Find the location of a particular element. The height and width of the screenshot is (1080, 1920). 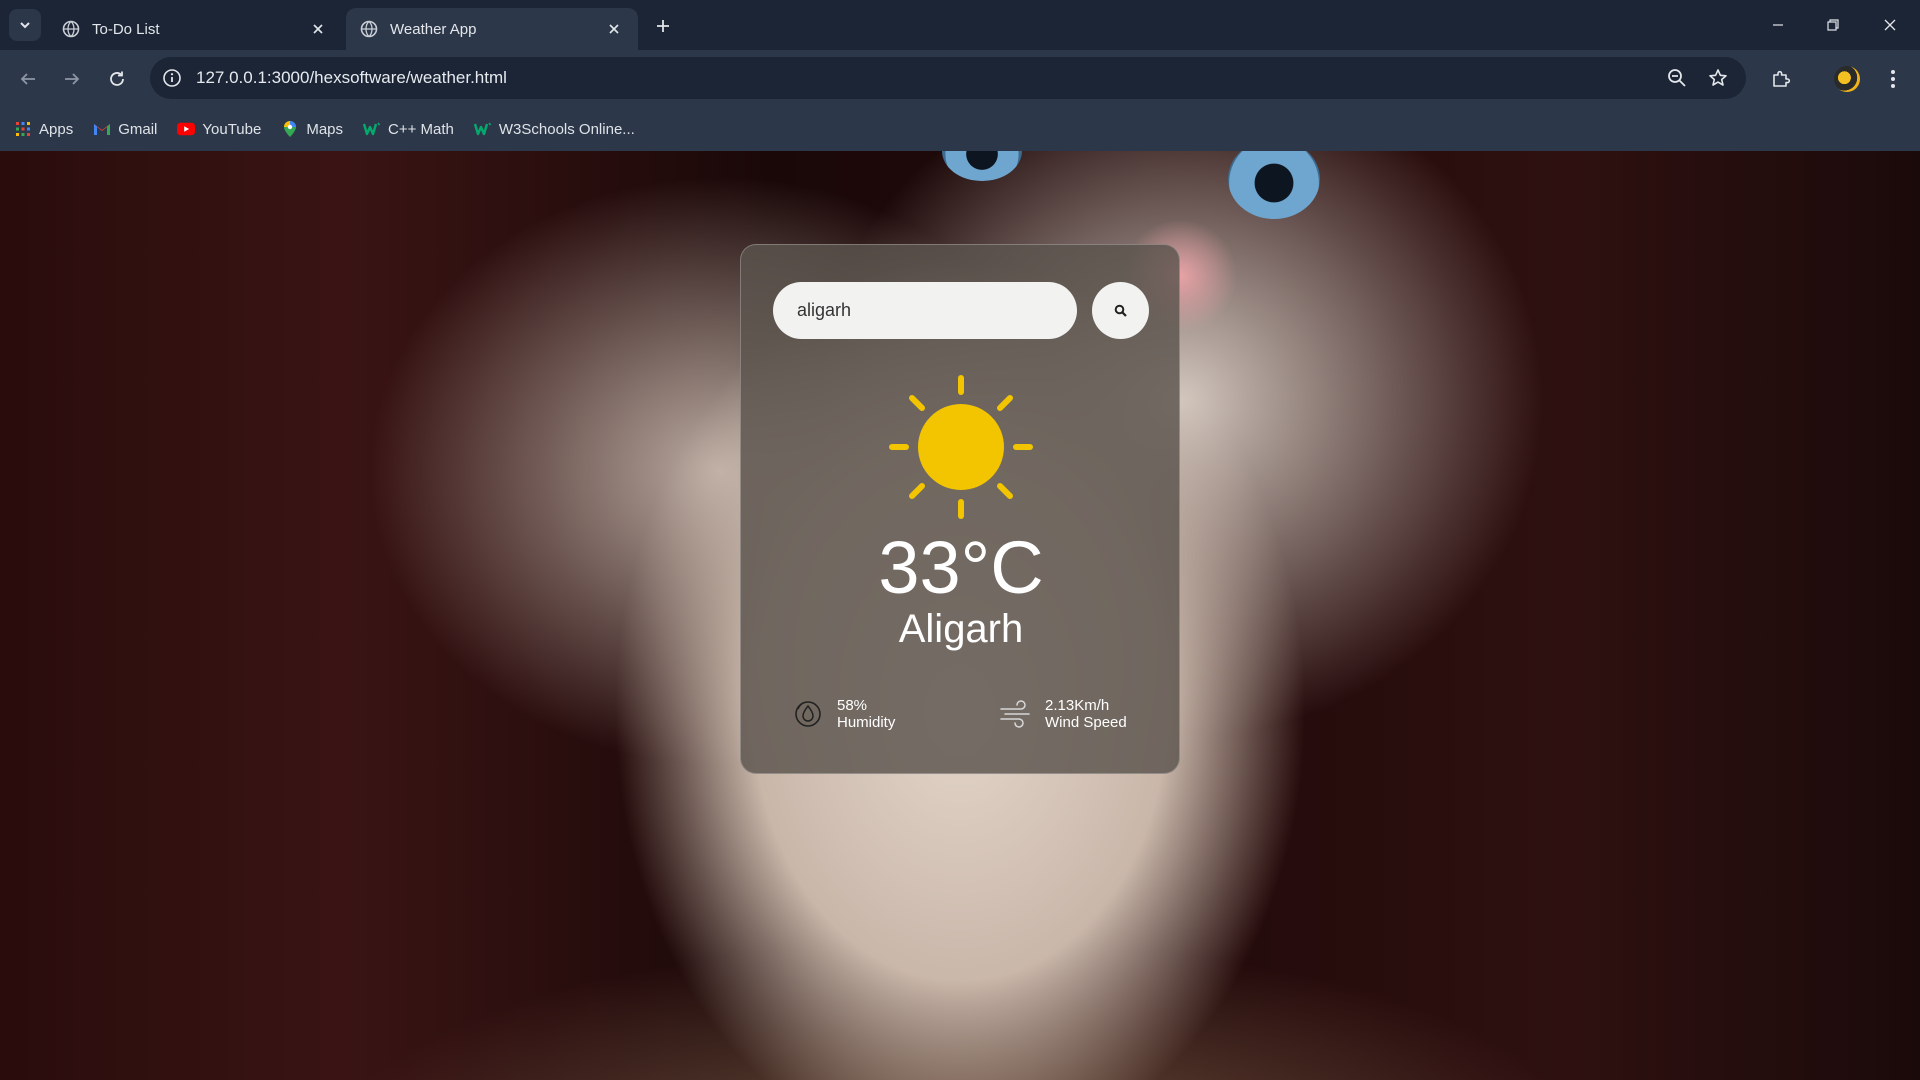

extensions-button is located at coordinates (1781, 79).